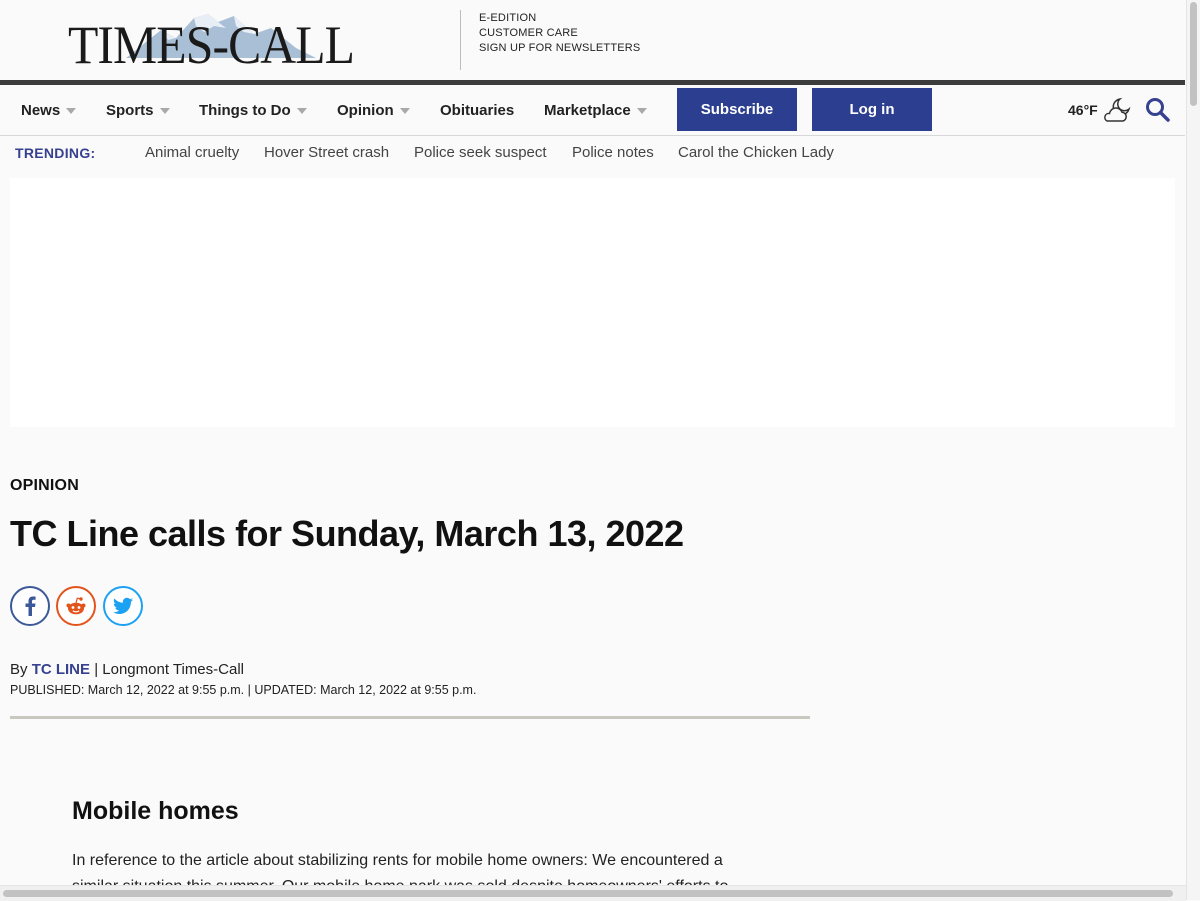 The image size is (1200, 901). What do you see at coordinates (460, 40) in the screenshot?
I see `masthead-divider` at bounding box center [460, 40].